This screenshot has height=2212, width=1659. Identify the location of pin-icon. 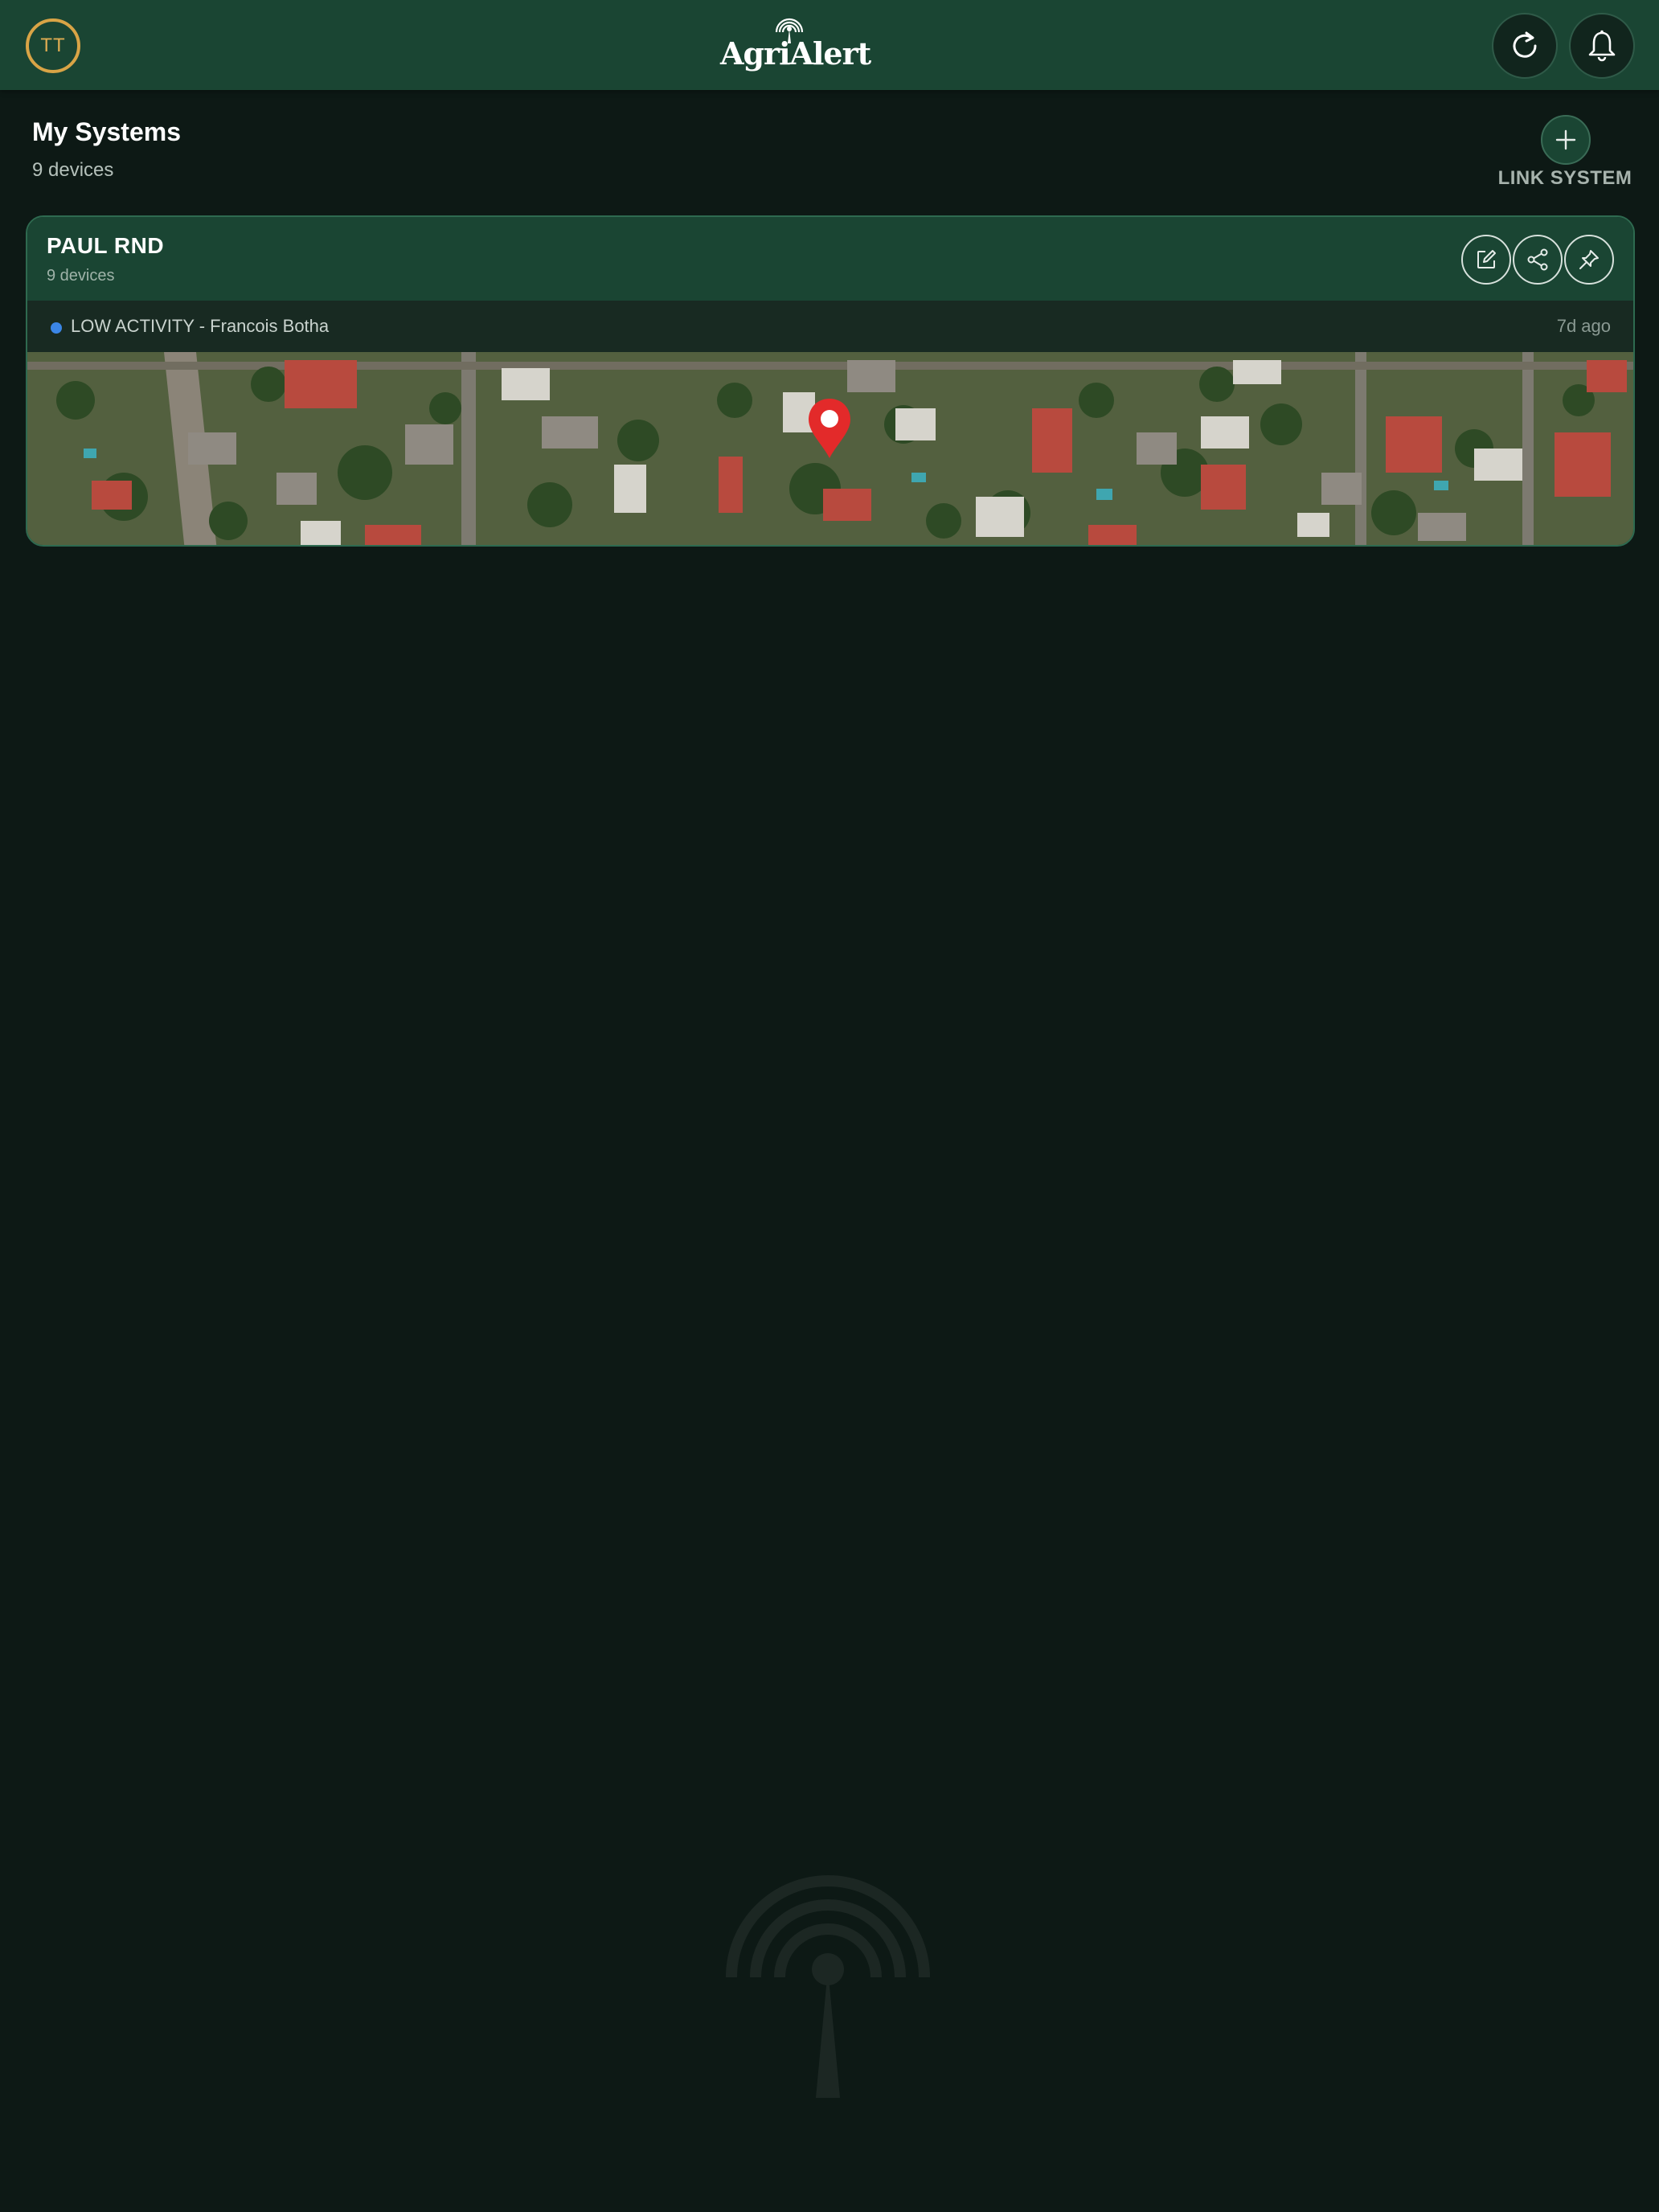
(1589, 259).